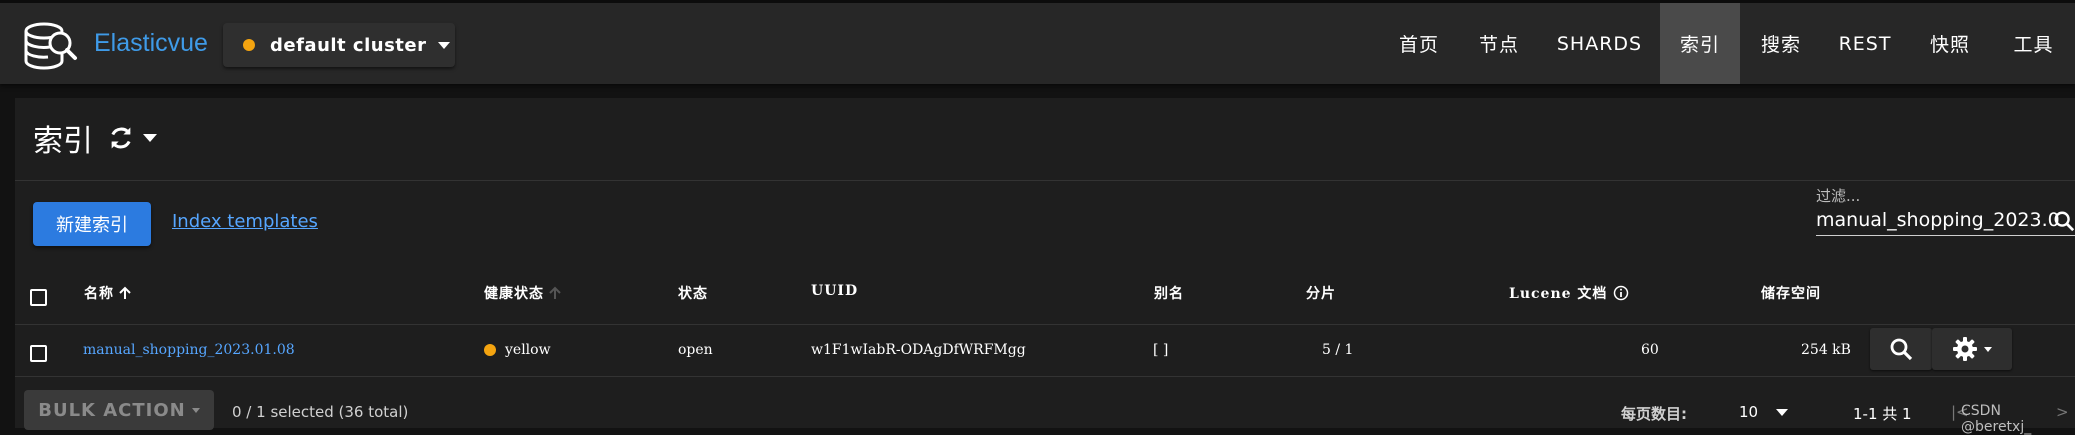 This screenshot has height=435, width=2075. Describe the element at coordinates (490, 350) in the screenshot. I see `health-status-dot` at that location.